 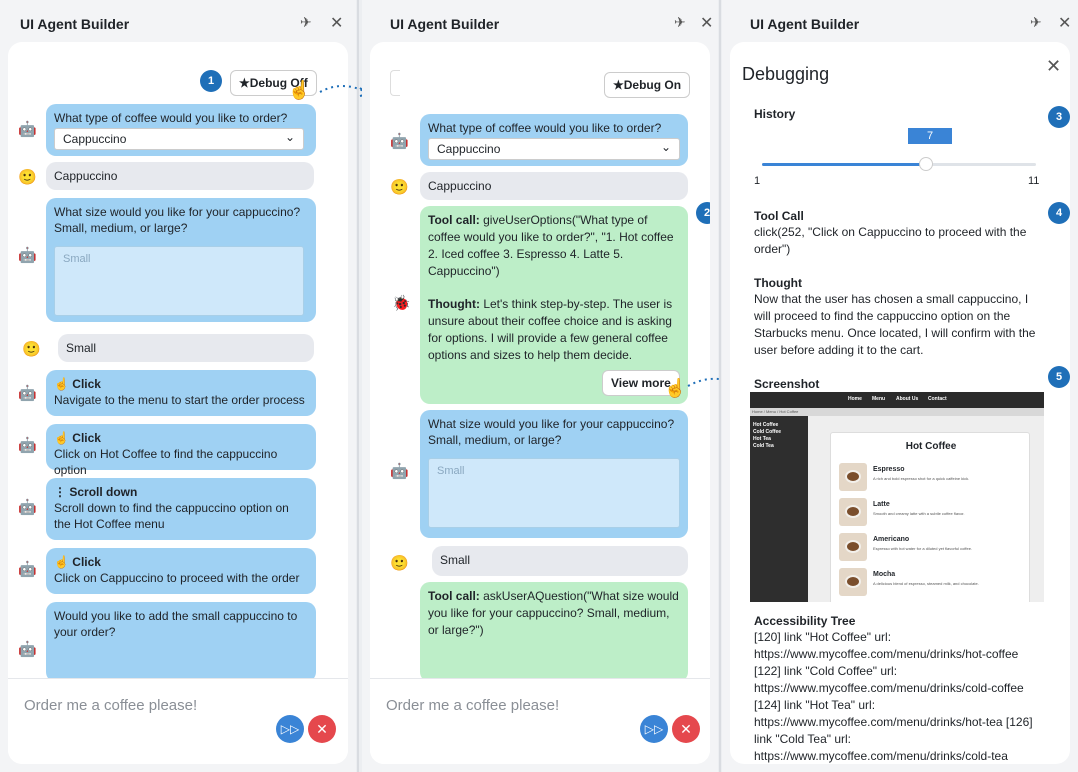 I want to click on ss-navbar: Home Menu About Us Contact, so click(x=897, y=400).